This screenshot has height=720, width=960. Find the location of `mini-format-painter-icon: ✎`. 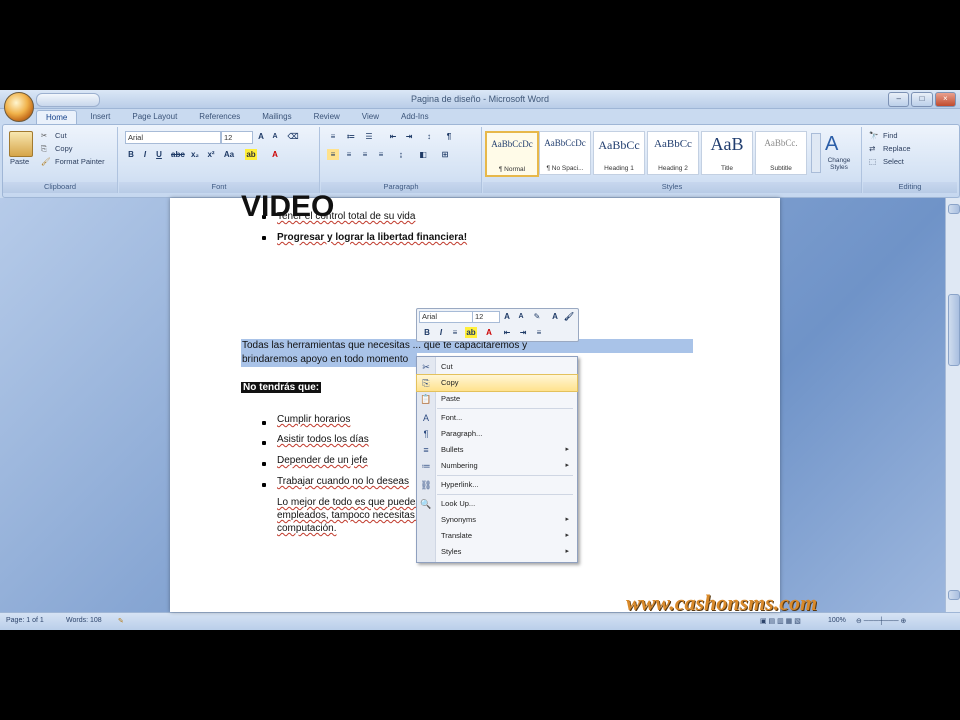

mini-format-painter-icon: ✎ is located at coordinates (537, 316).